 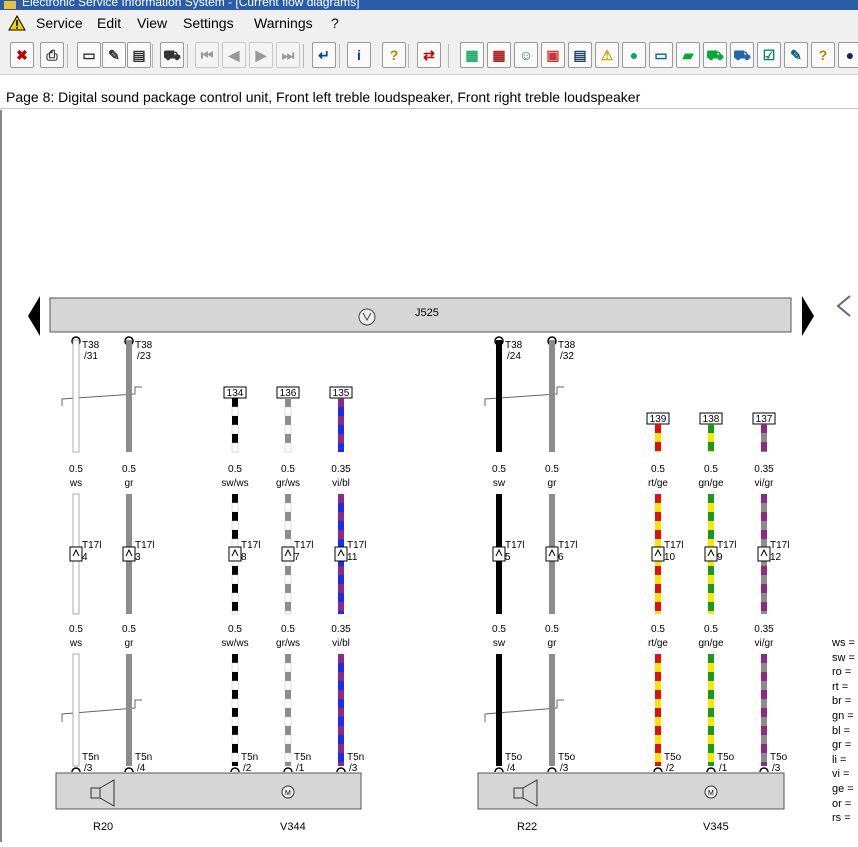 I want to click on menu-settings: Settings, so click(x=208, y=23).